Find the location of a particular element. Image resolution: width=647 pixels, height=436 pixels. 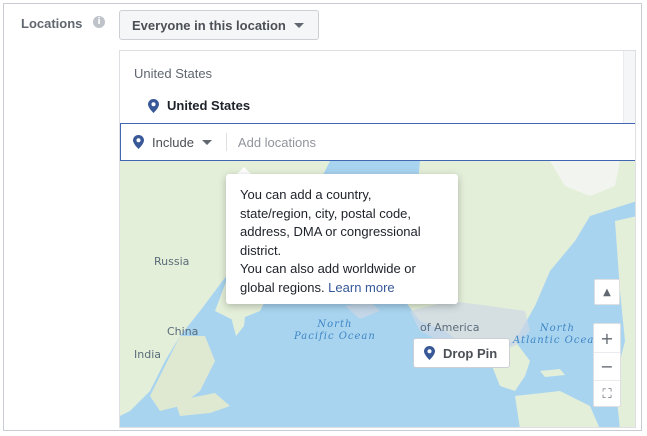

map-pan-up-button: ▲ is located at coordinates (607, 292).